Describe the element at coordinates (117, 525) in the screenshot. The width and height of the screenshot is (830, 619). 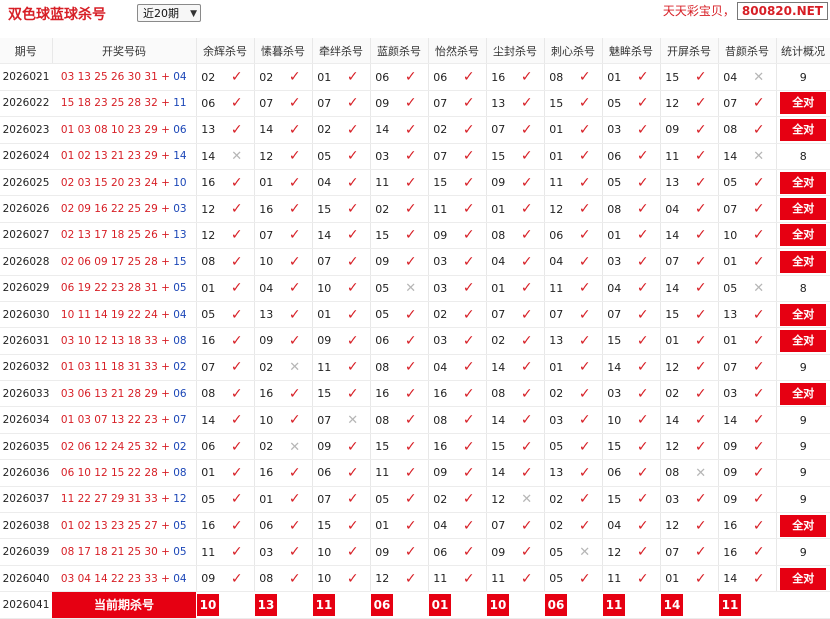
I see `red-balls: 01 02 13 23 25 27 +` at that location.